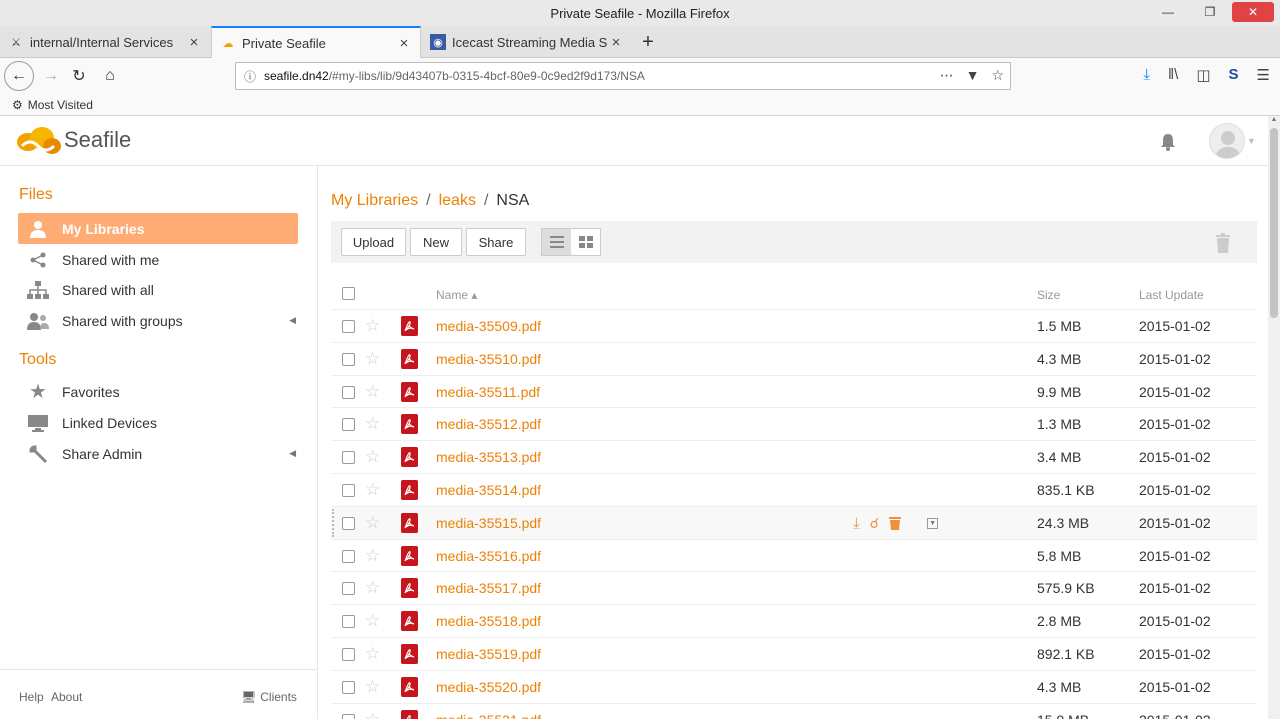 The height and width of the screenshot is (719, 1280). Describe the element at coordinates (1274, 417) in the screenshot. I see `page-scrollbar: ▲` at that location.